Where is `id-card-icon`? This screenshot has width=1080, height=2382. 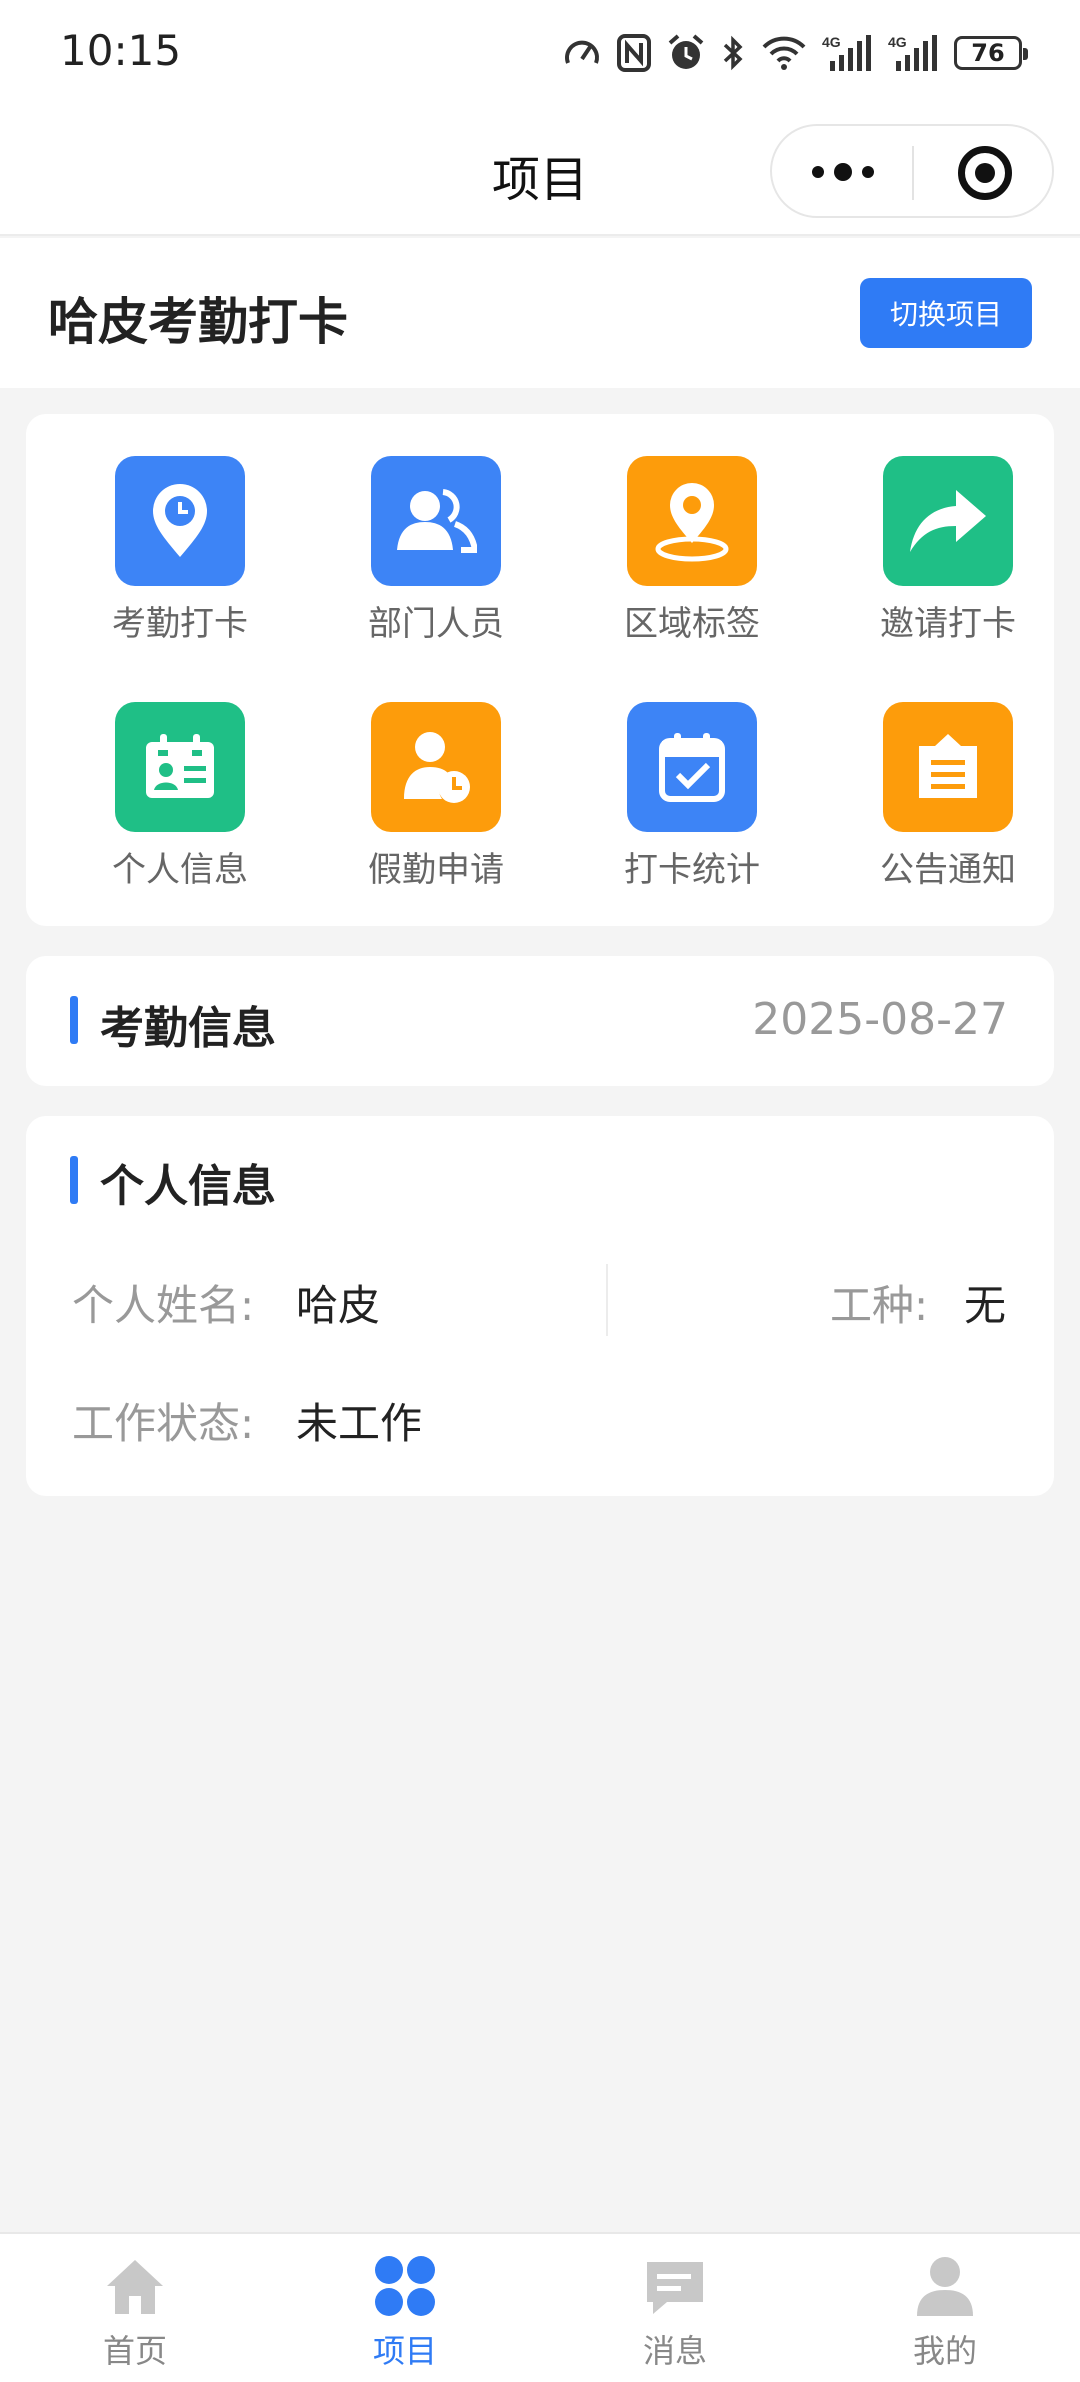 id-card-icon is located at coordinates (180, 767).